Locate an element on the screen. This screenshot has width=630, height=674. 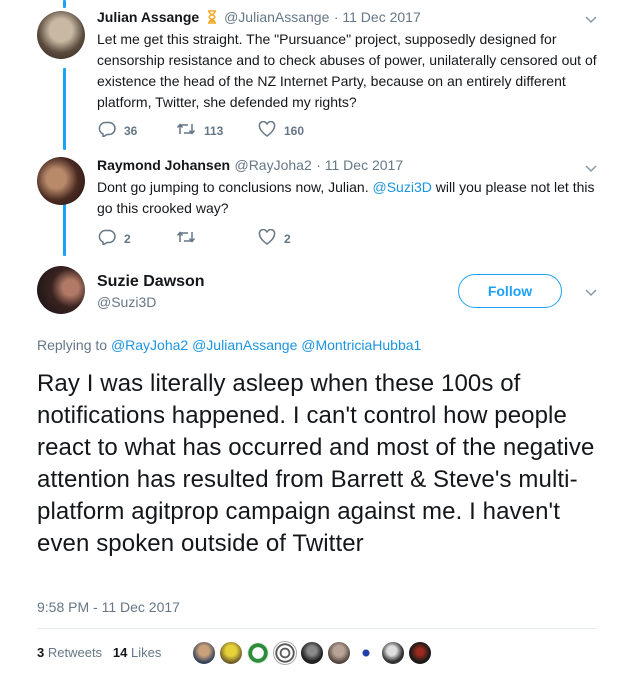
reply-count: 2 is located at coordinates (127, 238).